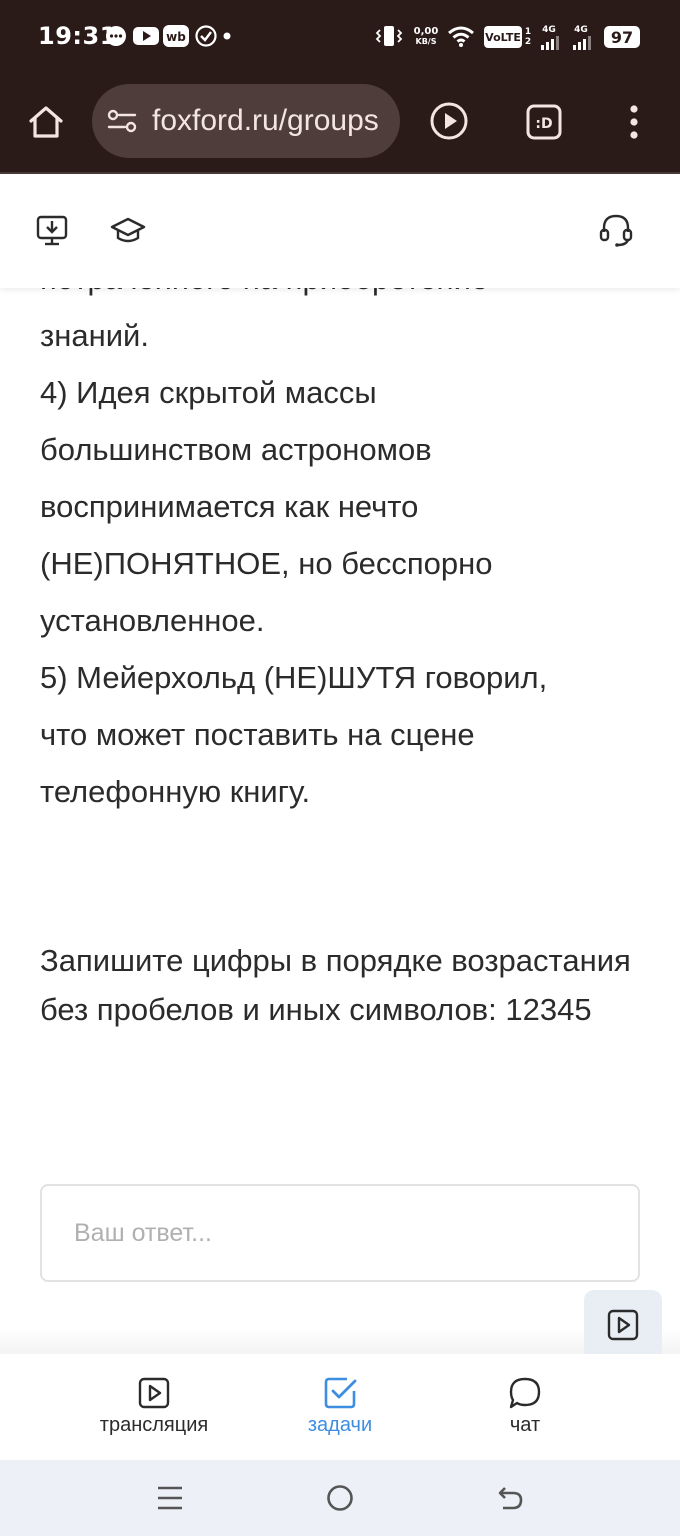  Describe the element at coordinates (350, 297) in the screenshot. I see `task-line: потраченного на приобретение` at that location.